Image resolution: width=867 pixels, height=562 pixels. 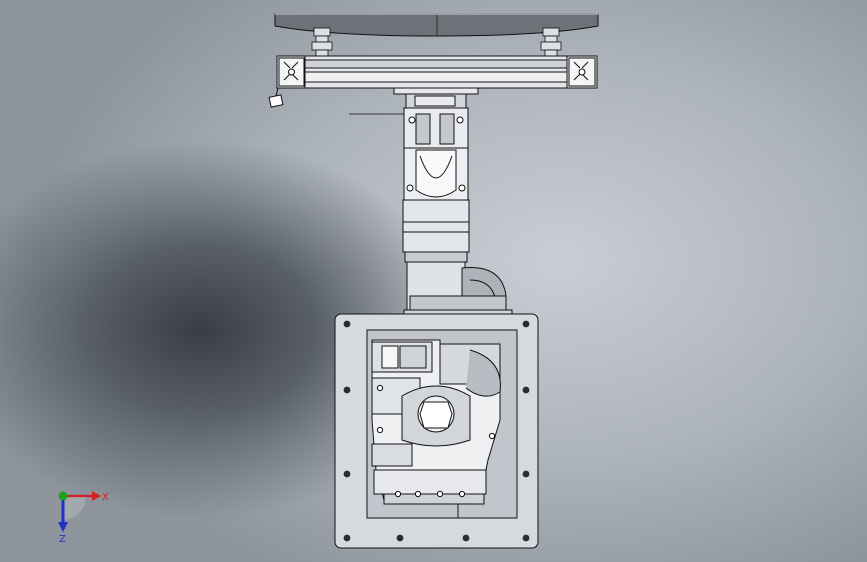 What do you see at coordinates (436, 205) in the screenshot?
I see `robot-upper-arm` at bounding box center [436, 205].